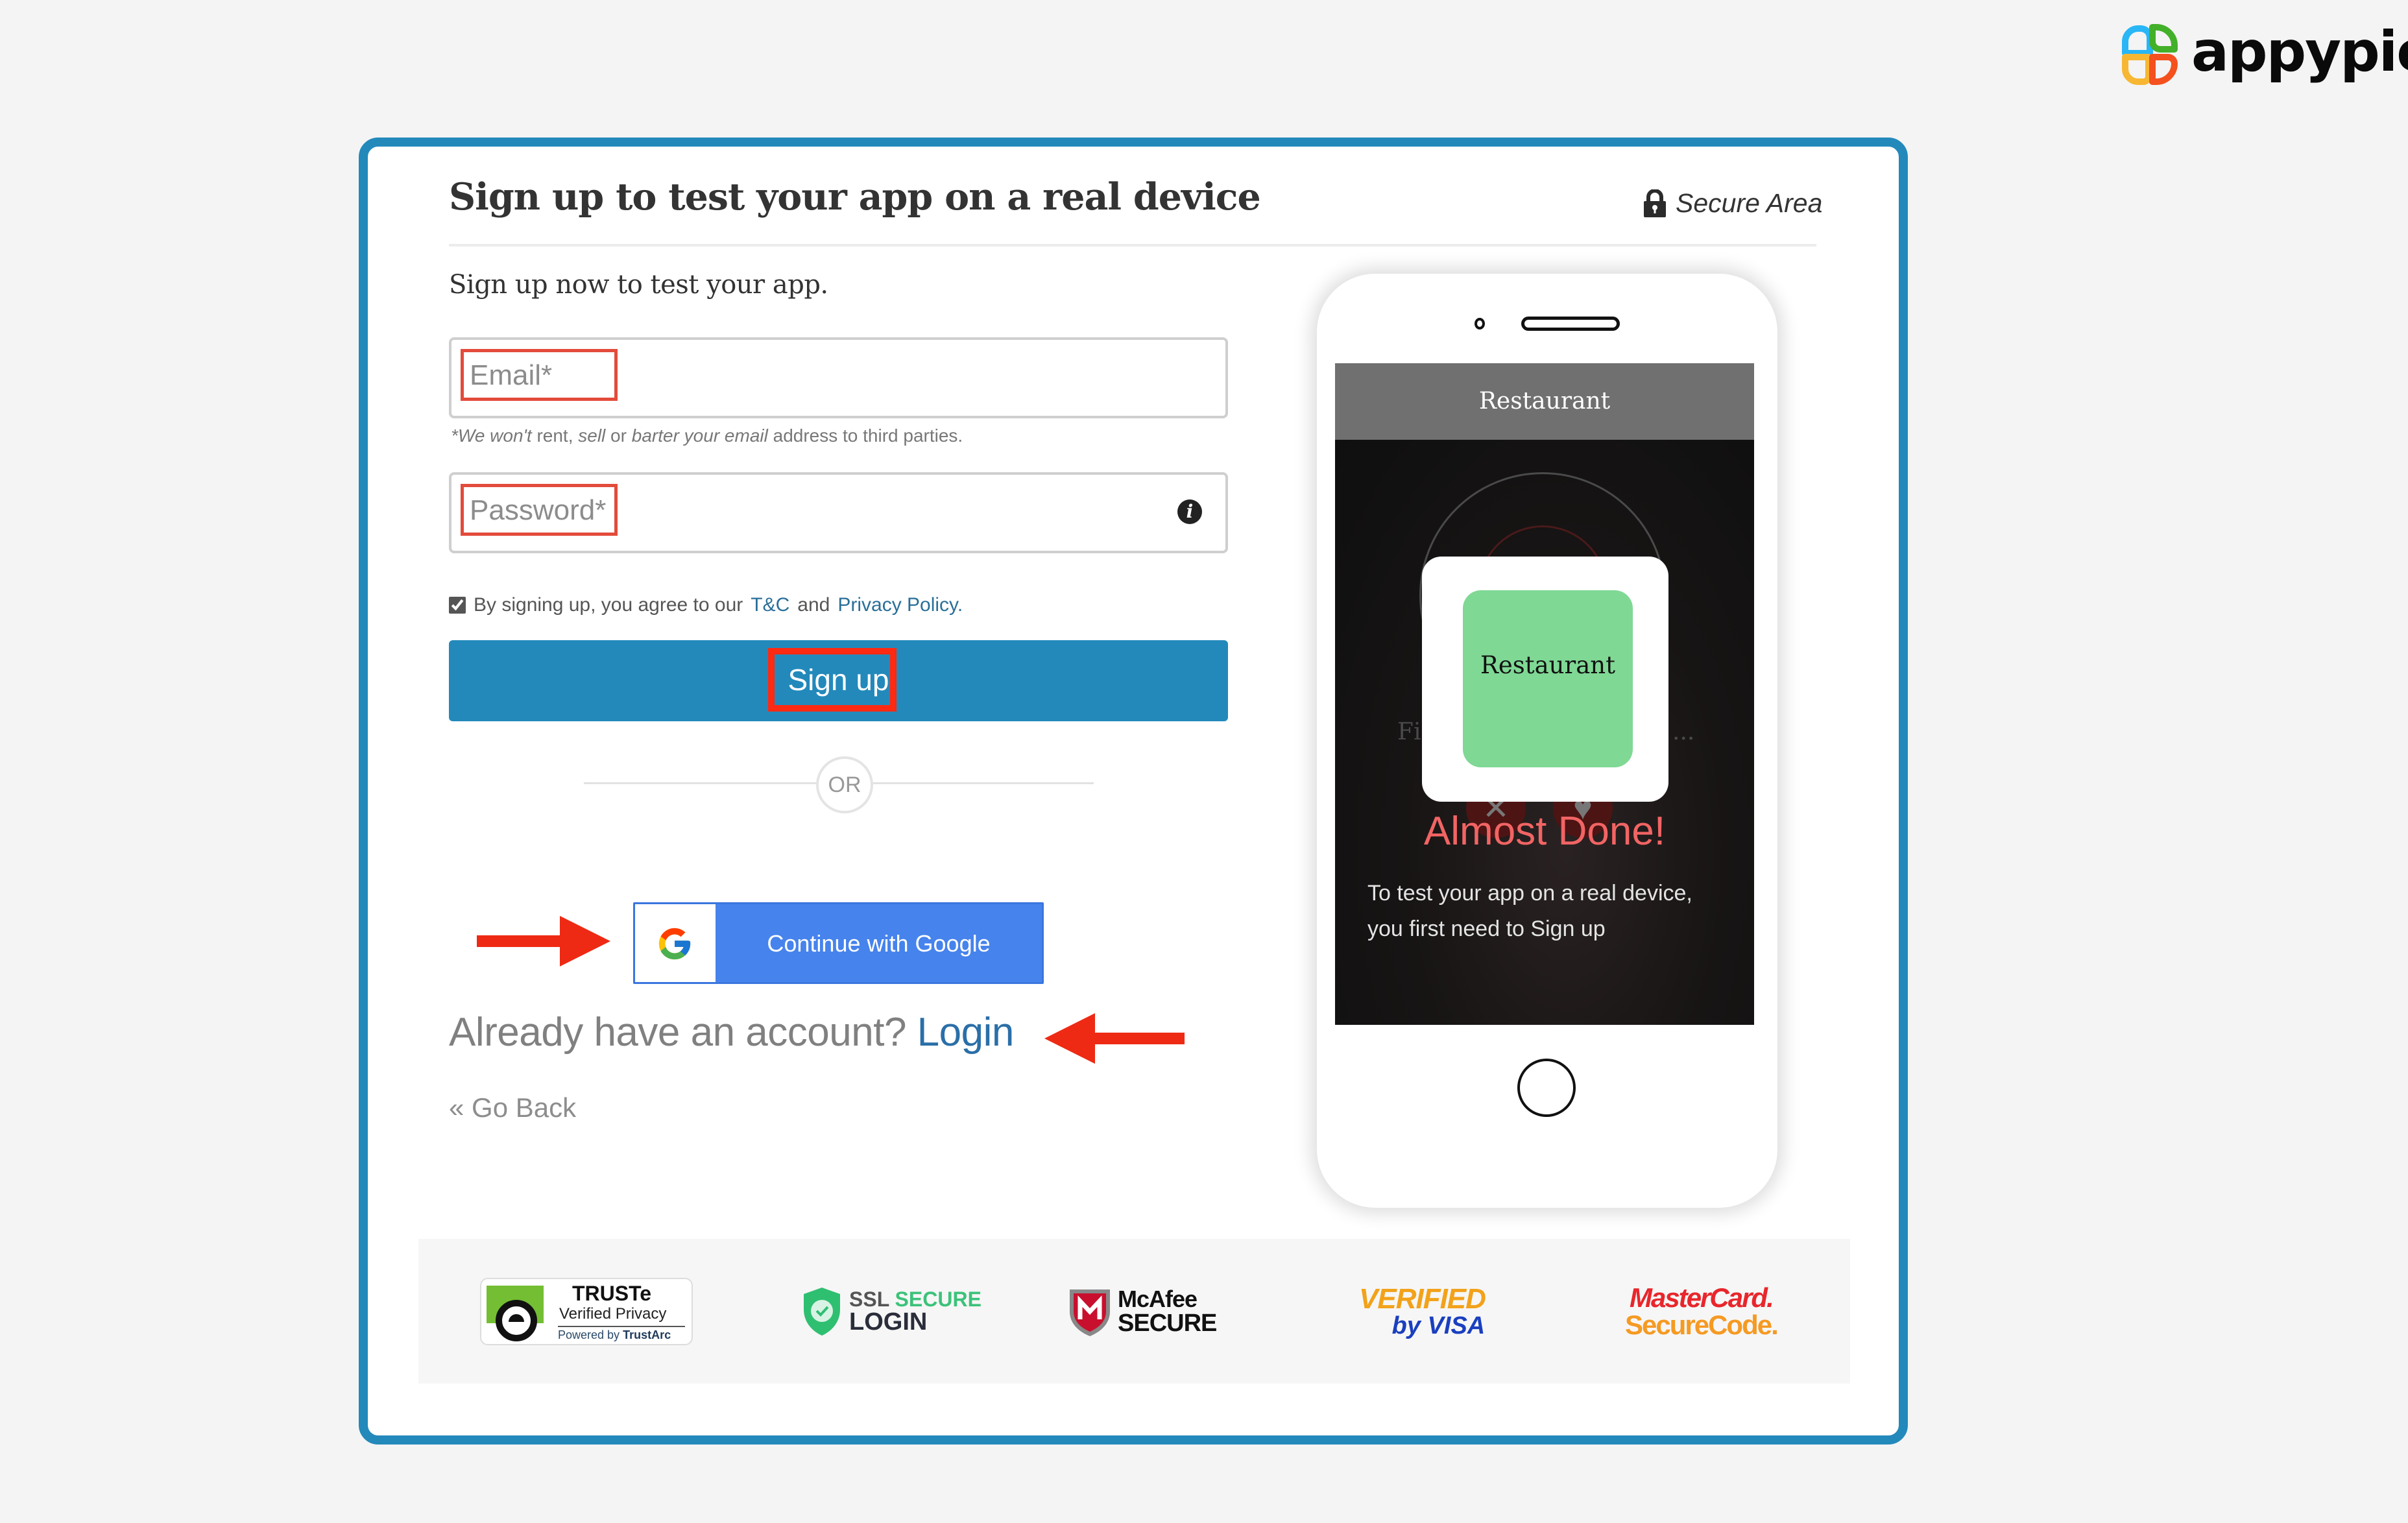  Describe the element at coordinates (621, 1326) in the screenshot. I see `truste-rule` at that location.